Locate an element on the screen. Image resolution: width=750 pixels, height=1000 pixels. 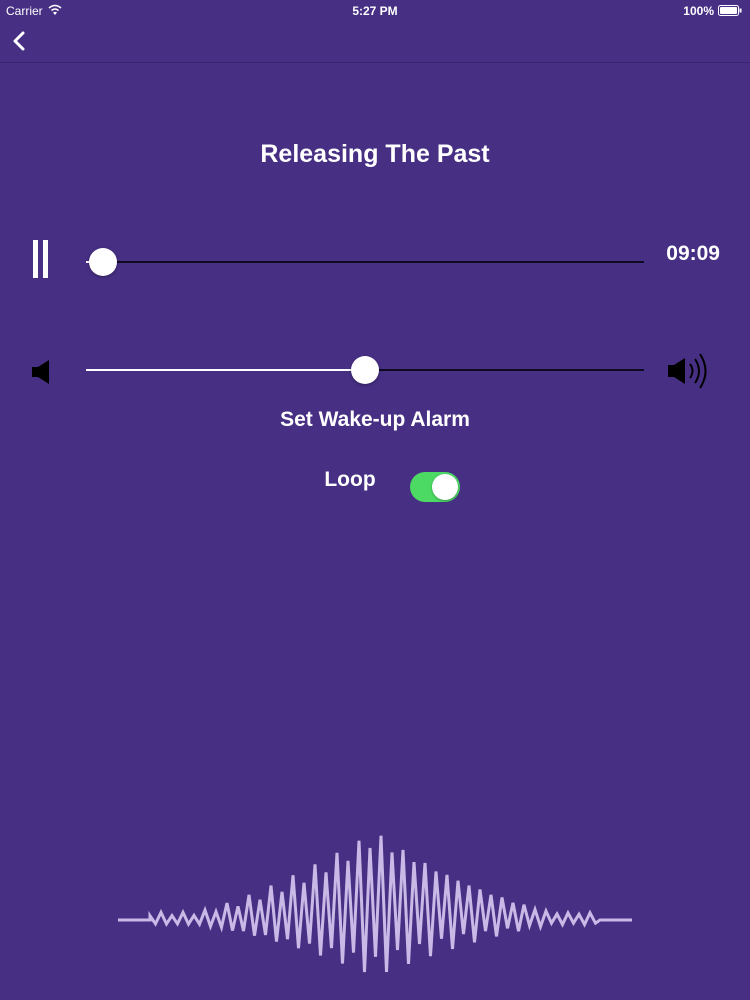
speaker-low-icon is located at coordinates (40, 372).